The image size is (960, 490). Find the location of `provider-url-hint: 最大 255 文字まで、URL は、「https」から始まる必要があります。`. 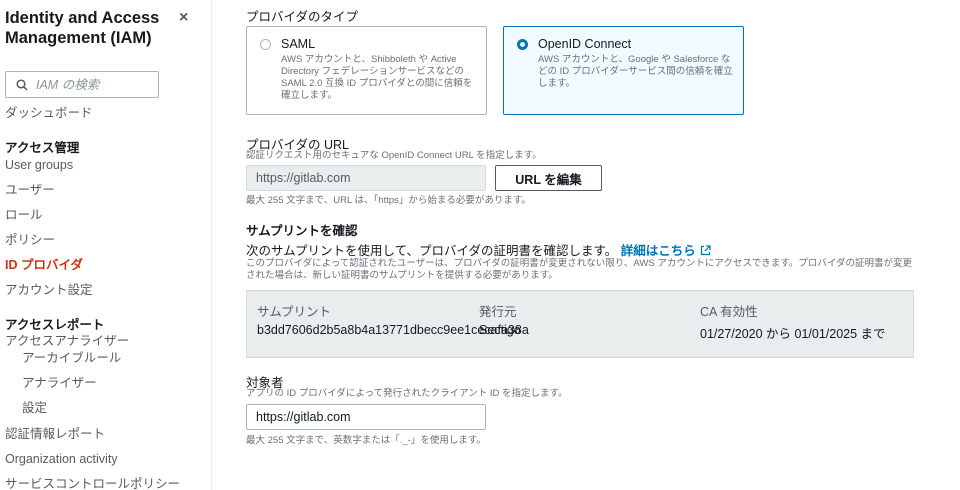

provider-url-hint: 最大 255 文字まで、URL は、「https」から始まる必要があります。 is located at coordinates (388, 200).